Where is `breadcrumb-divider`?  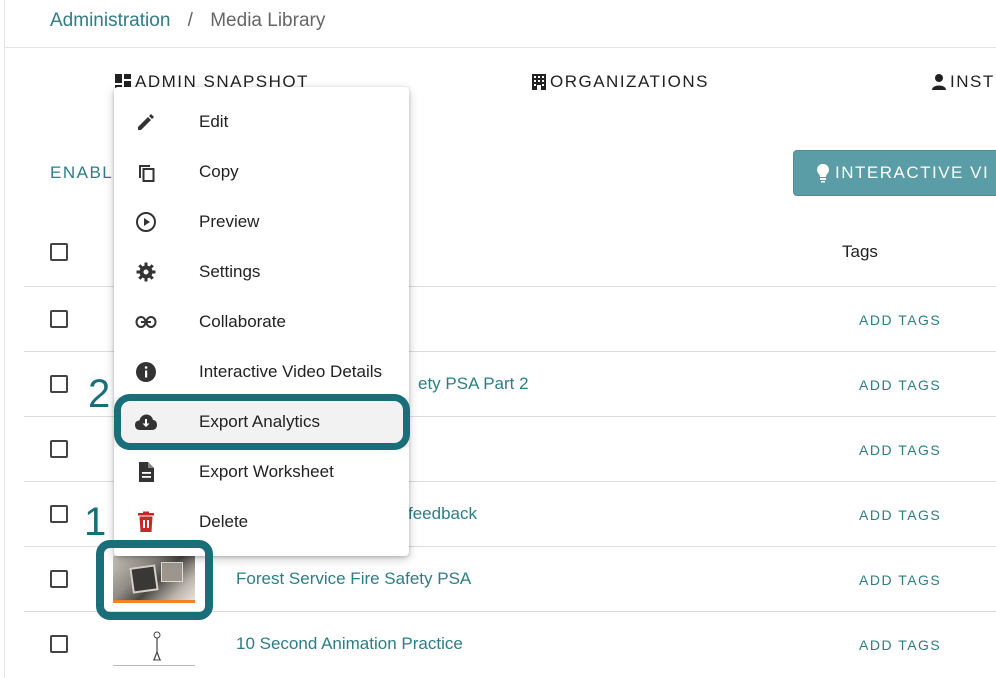 breadcrumb-divider is located at coordinates (500, 47).